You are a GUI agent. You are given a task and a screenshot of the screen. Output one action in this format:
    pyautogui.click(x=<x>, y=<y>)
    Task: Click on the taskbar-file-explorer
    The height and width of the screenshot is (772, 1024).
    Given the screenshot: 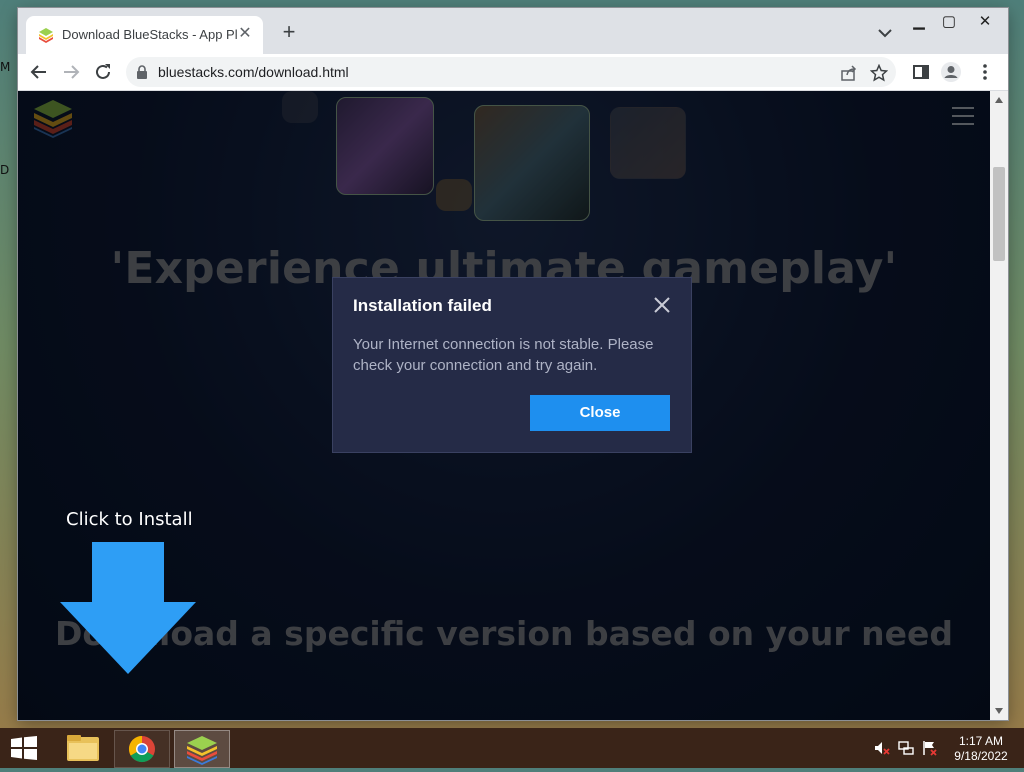 What is the action you would take?
    pyautogui.click(x=84, y=749)
    